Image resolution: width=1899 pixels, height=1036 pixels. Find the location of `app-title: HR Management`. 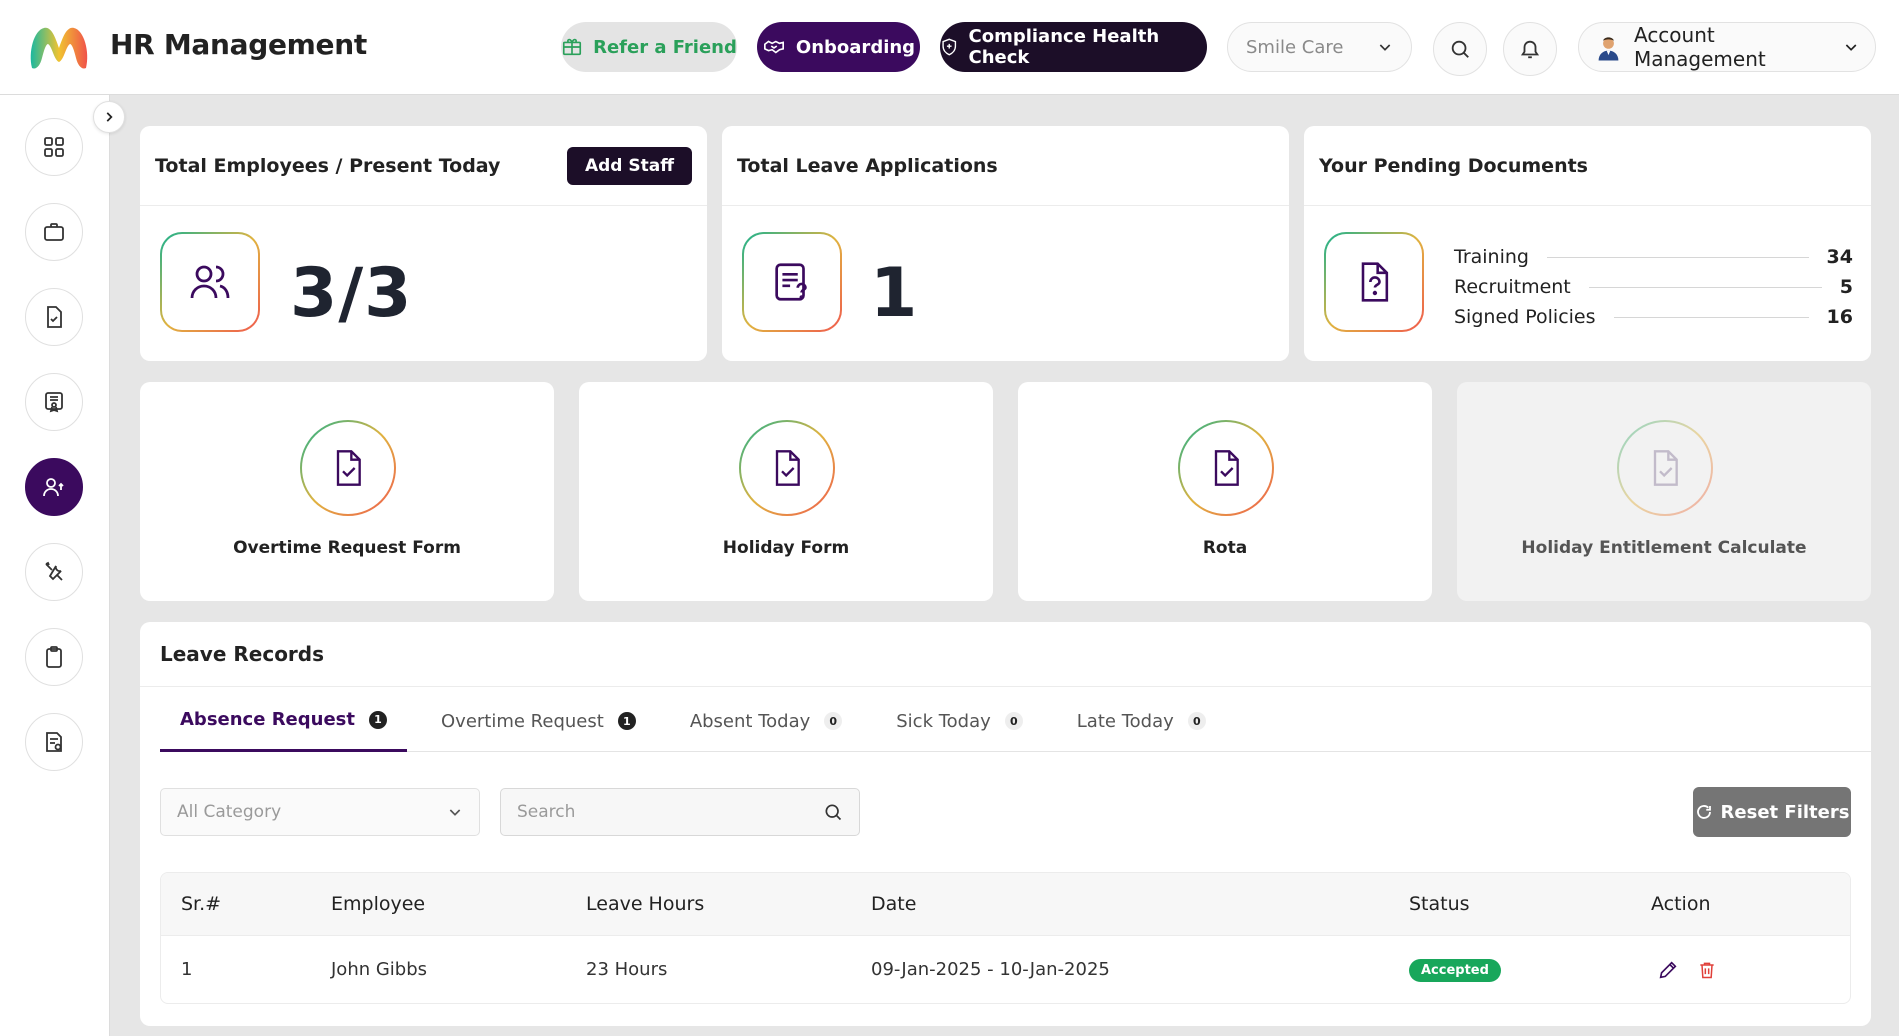

app-title: HR Management is located at coordinates (238, 44).